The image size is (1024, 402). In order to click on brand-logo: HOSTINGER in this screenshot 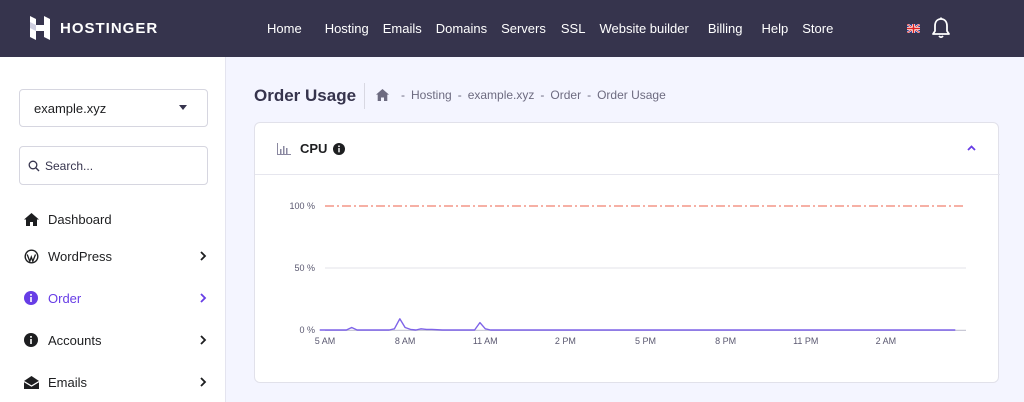, I will do `click(94, 28)`.